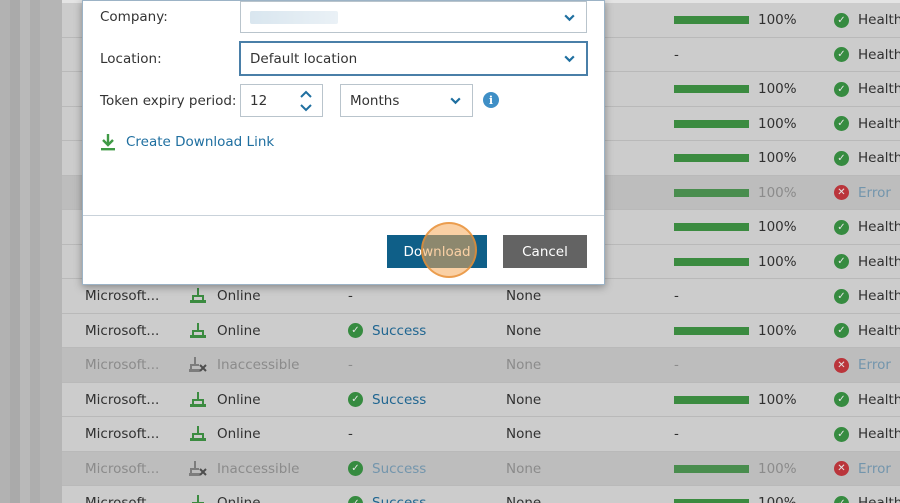 Image resolution: width=900 pixels, height=503 pixels. I want to click on extra-cell: None, so click(523, 400).